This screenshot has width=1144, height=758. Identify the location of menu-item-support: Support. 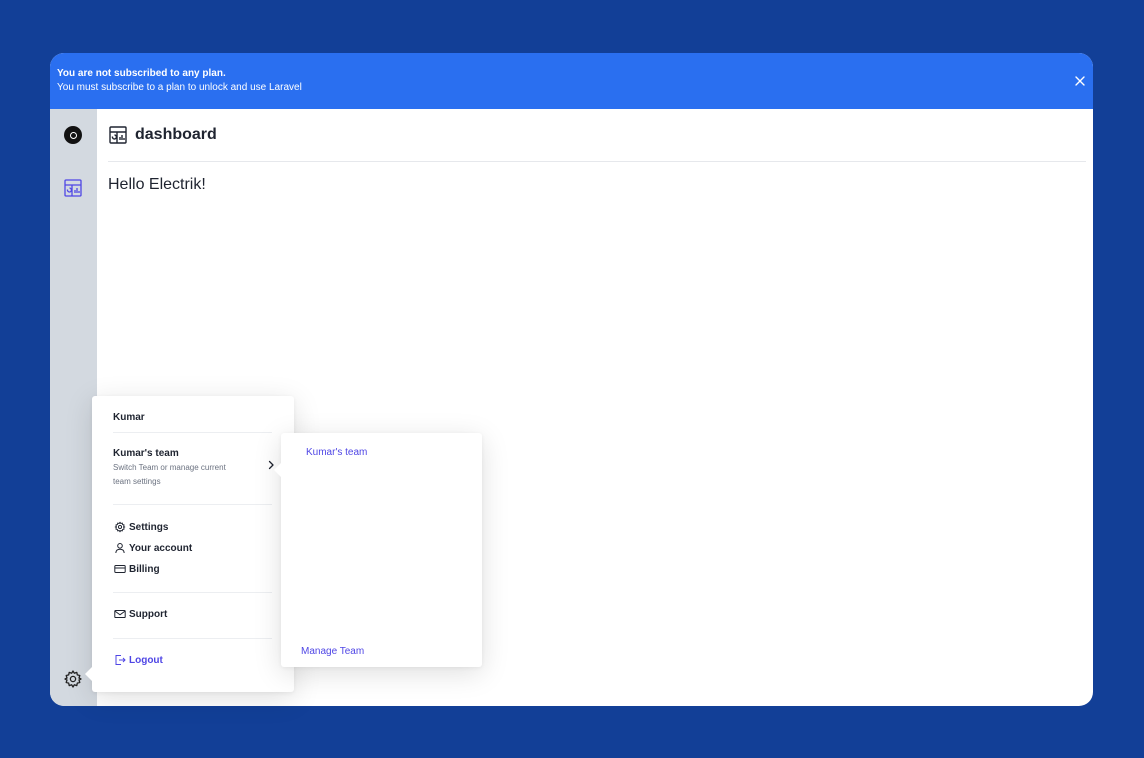
(140, 614).